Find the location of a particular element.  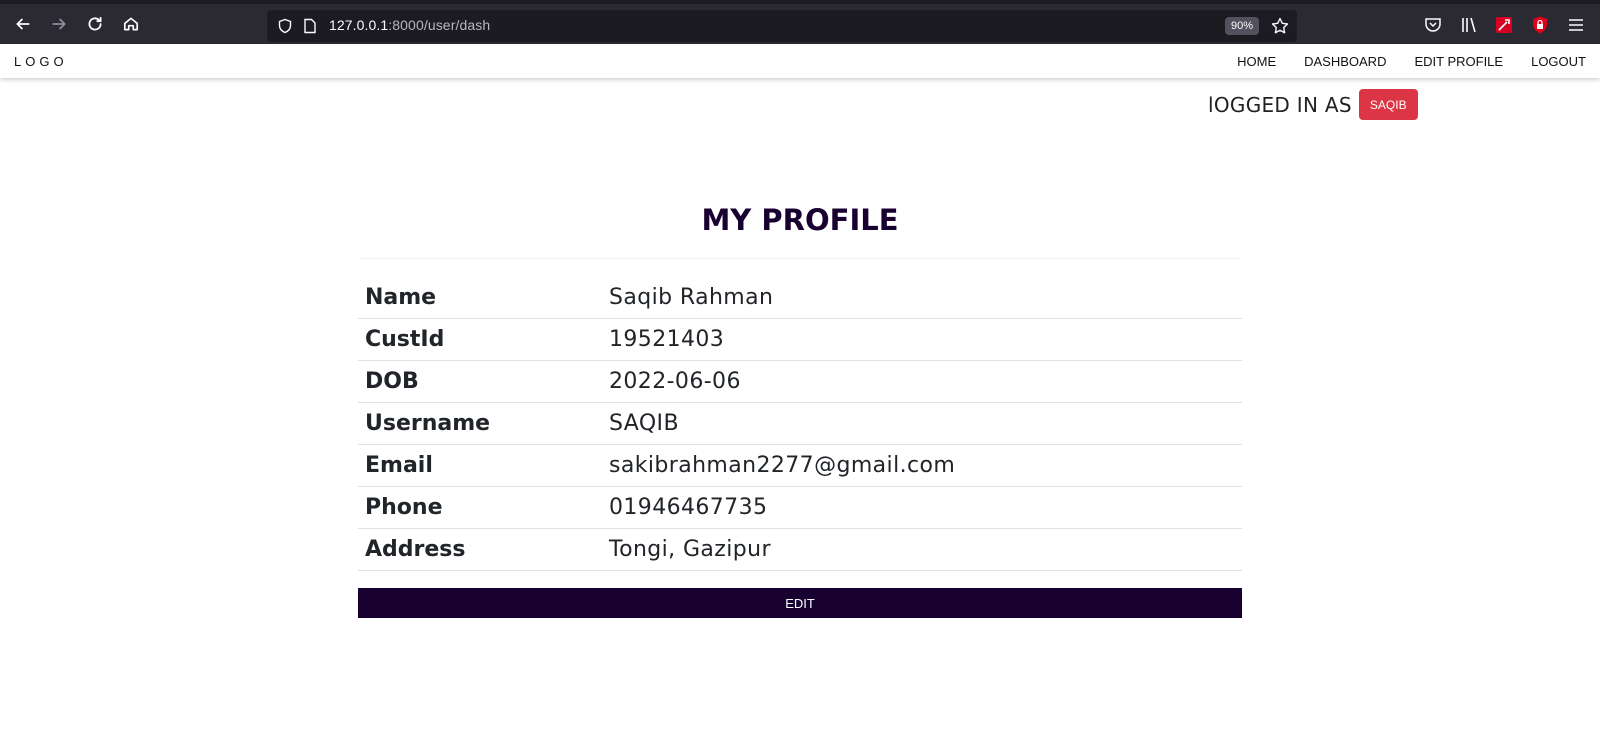

nav-dashboard-link: DASHBOARD is located at coordinates (1345, 61).